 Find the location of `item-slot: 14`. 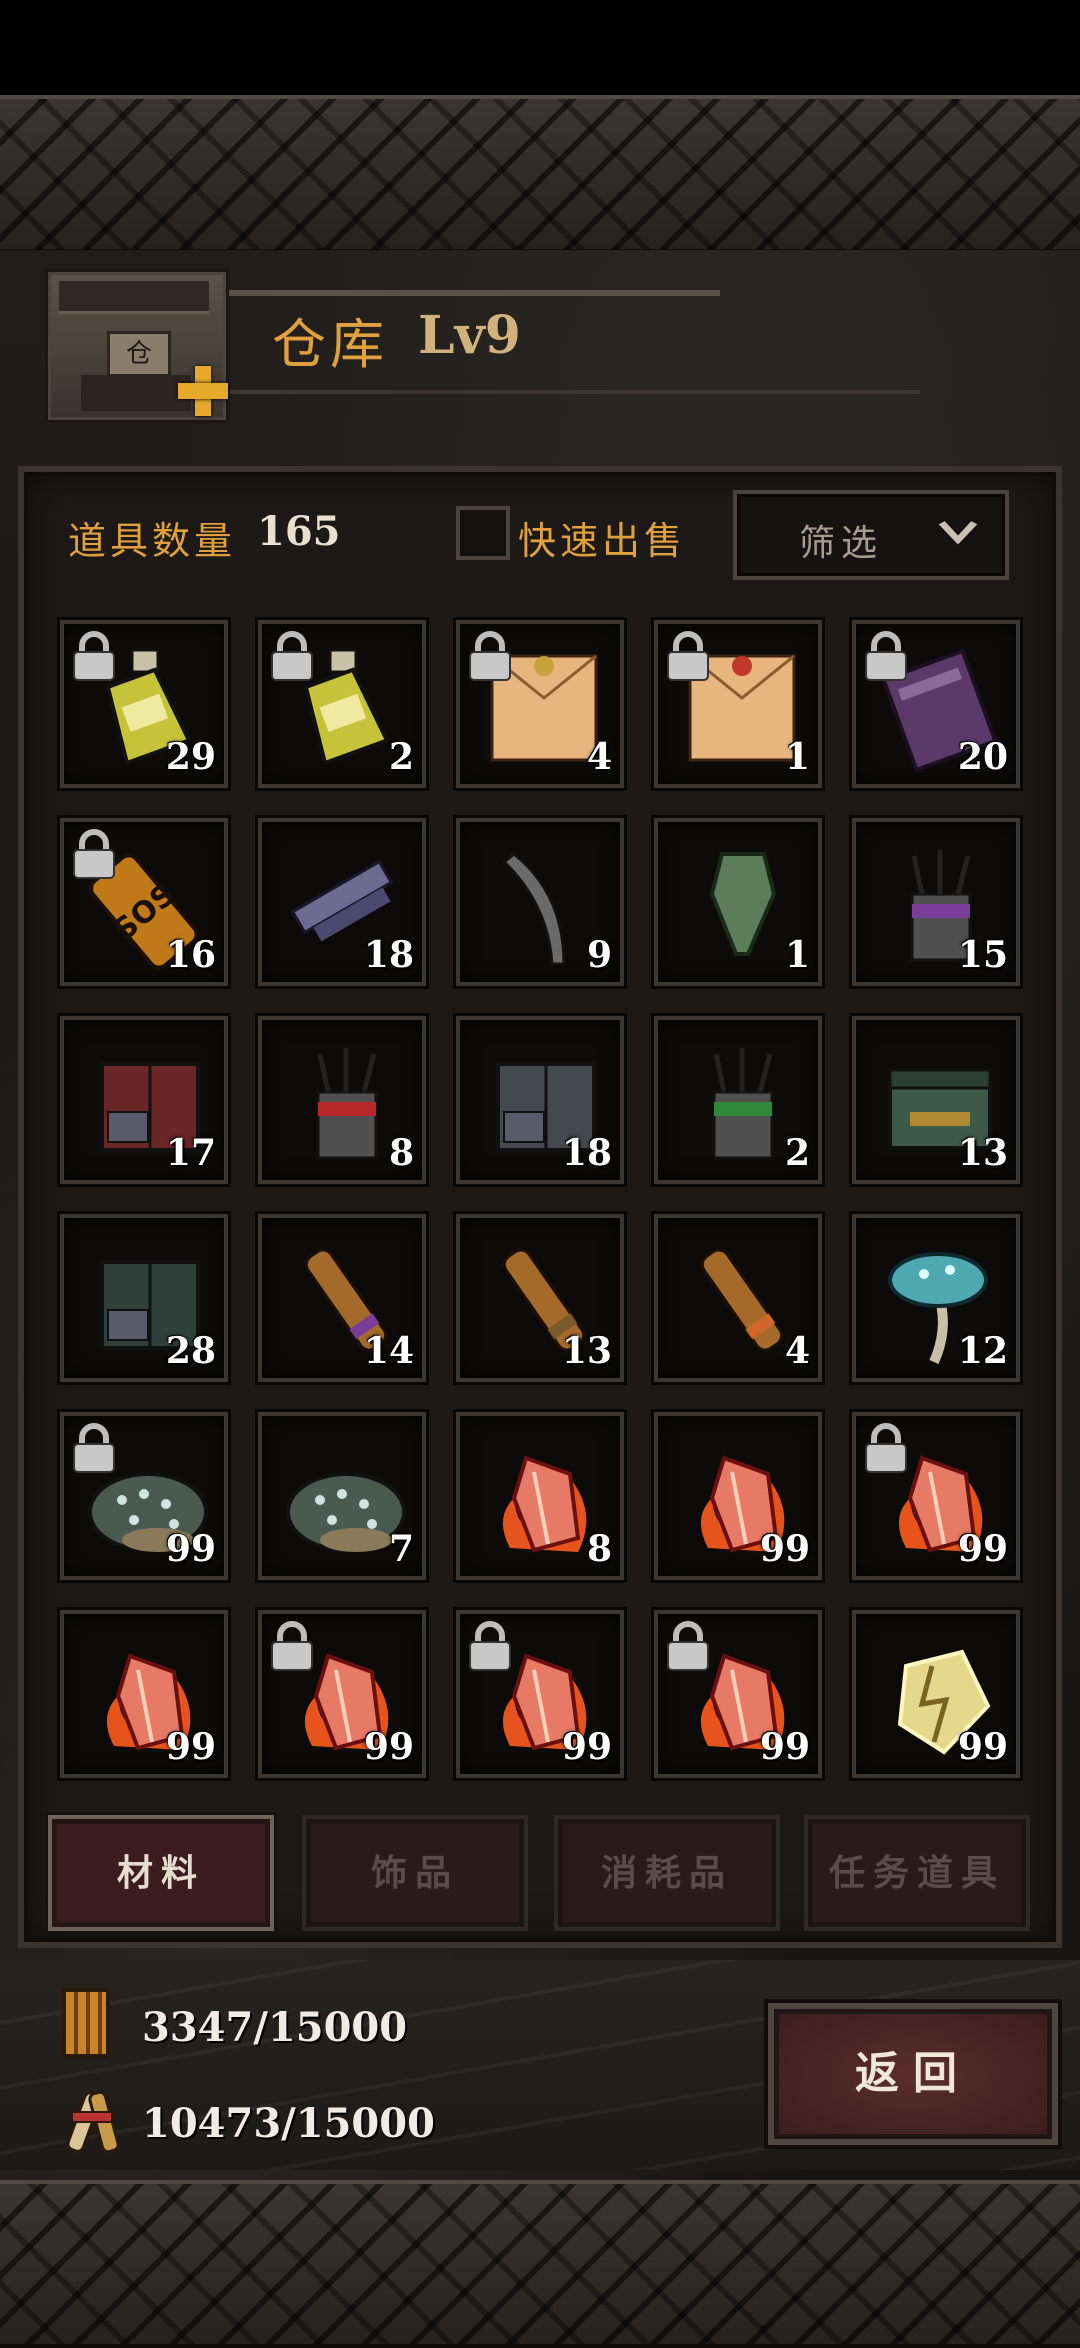

item-slot: 14 is located at coordinates (342, 1298).